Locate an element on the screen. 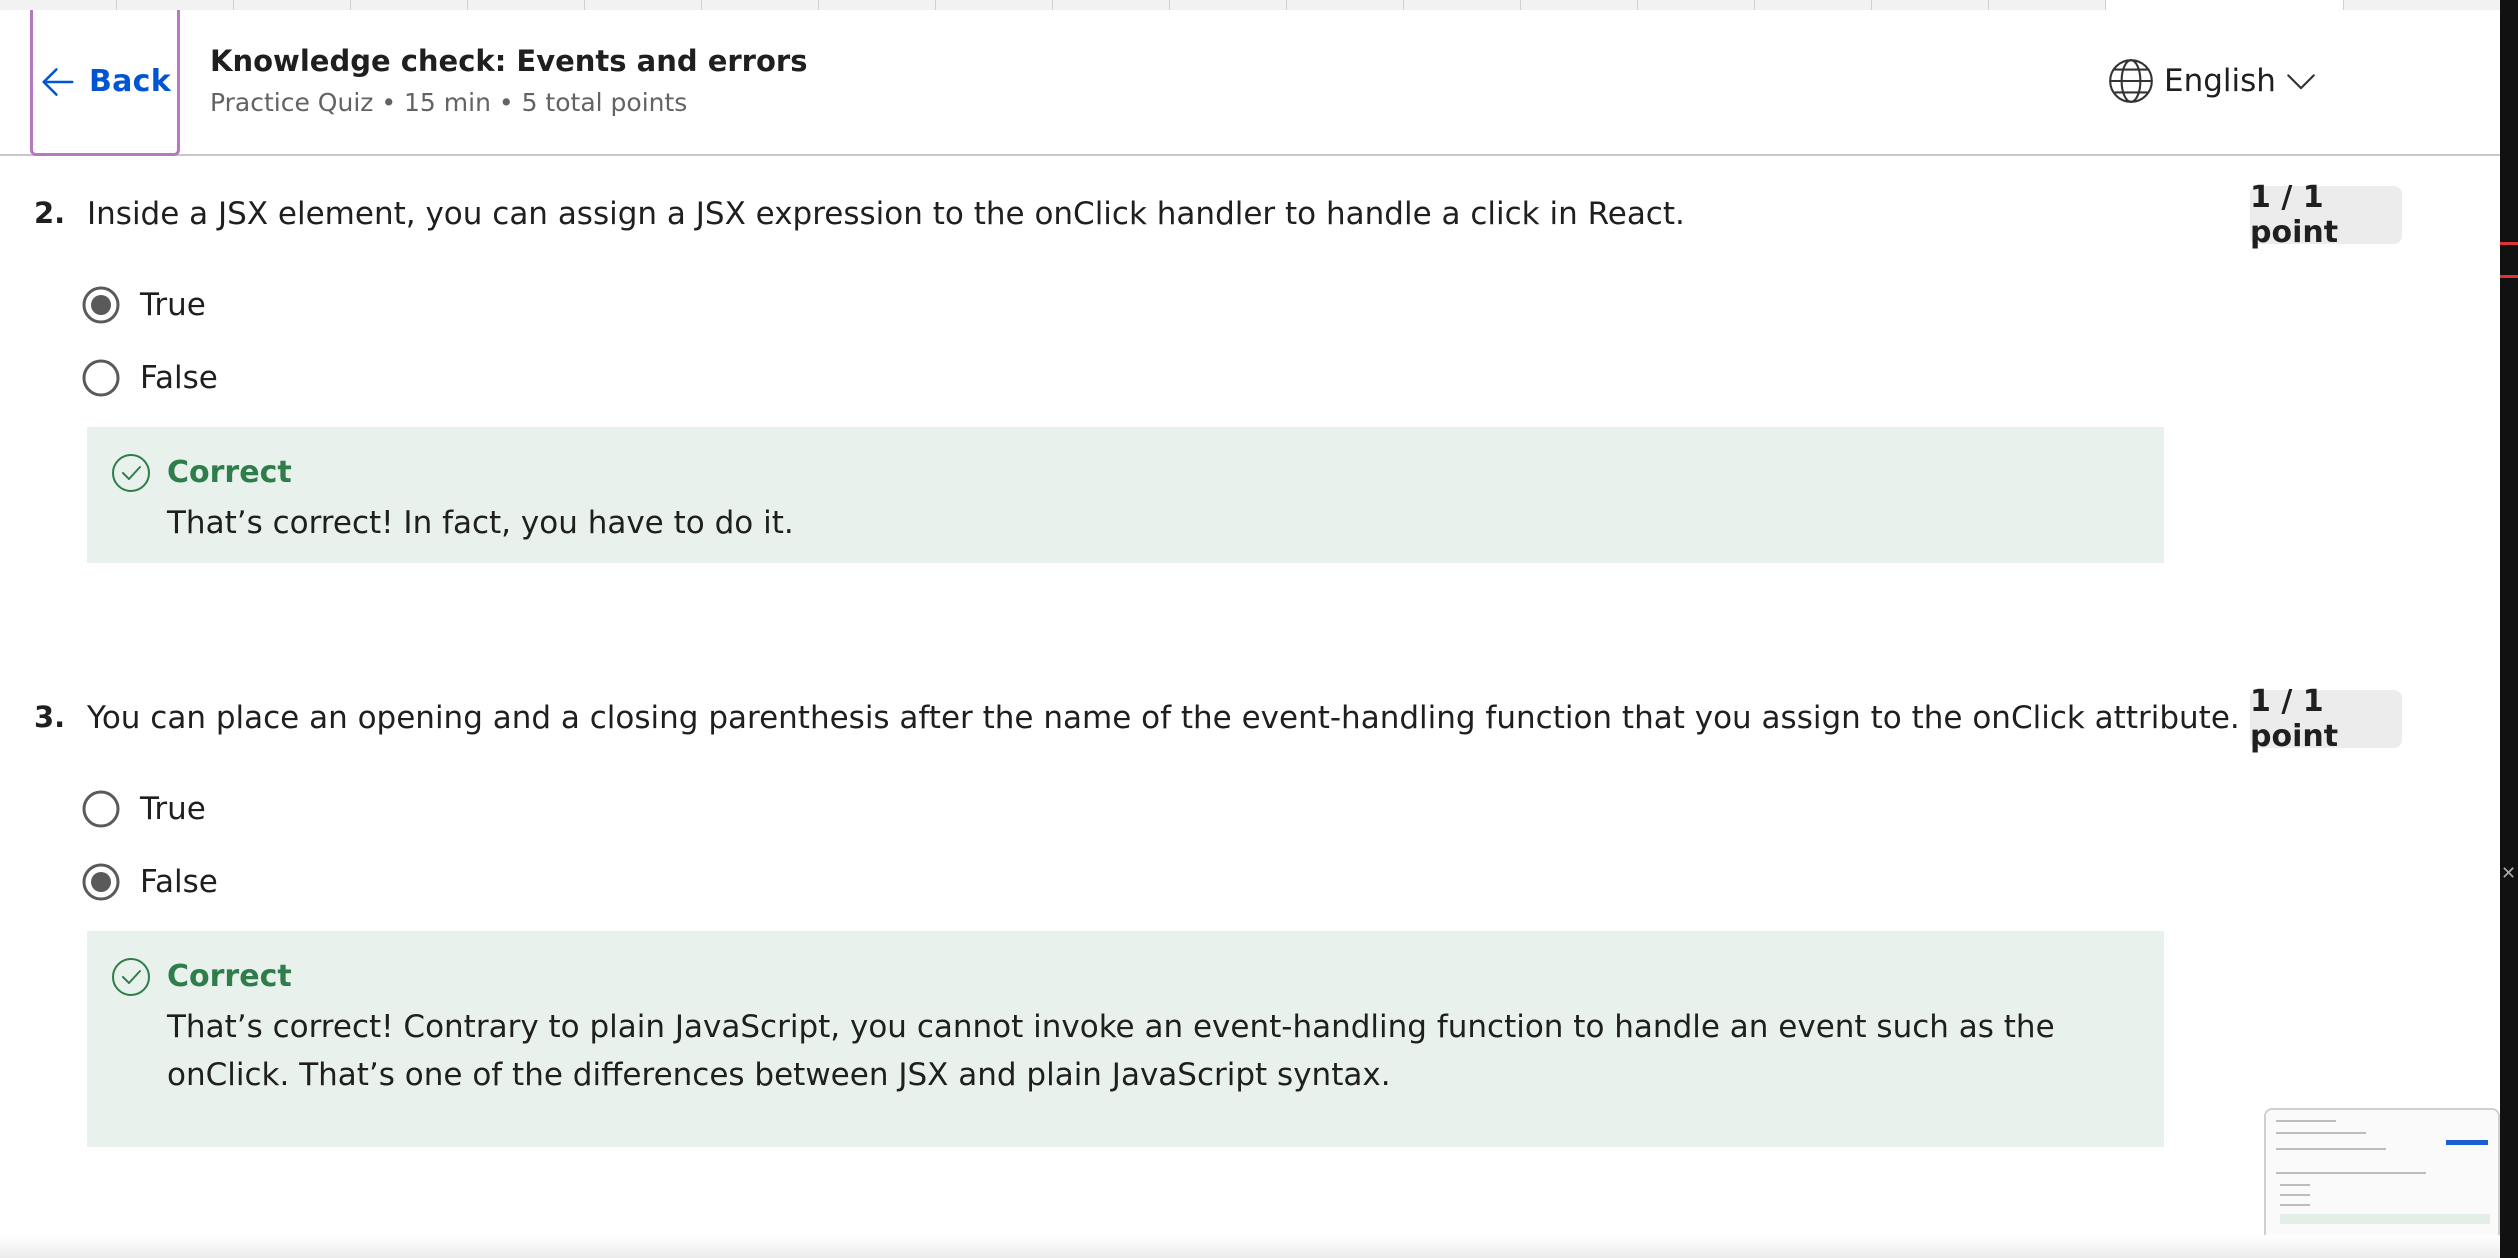 This screenshot has height=1258, width=2518. globe-icon is located at coordinates (2131, 81).